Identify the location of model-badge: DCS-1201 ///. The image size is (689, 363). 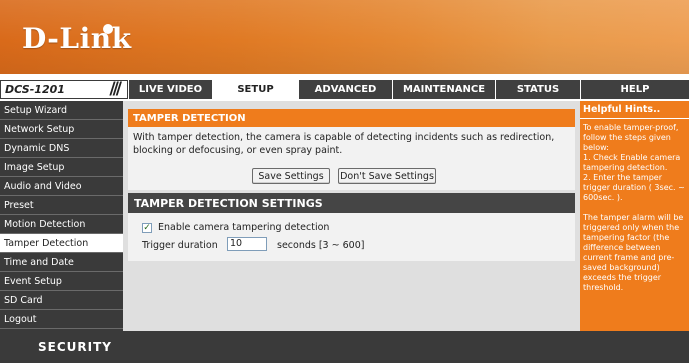
(64, 89).